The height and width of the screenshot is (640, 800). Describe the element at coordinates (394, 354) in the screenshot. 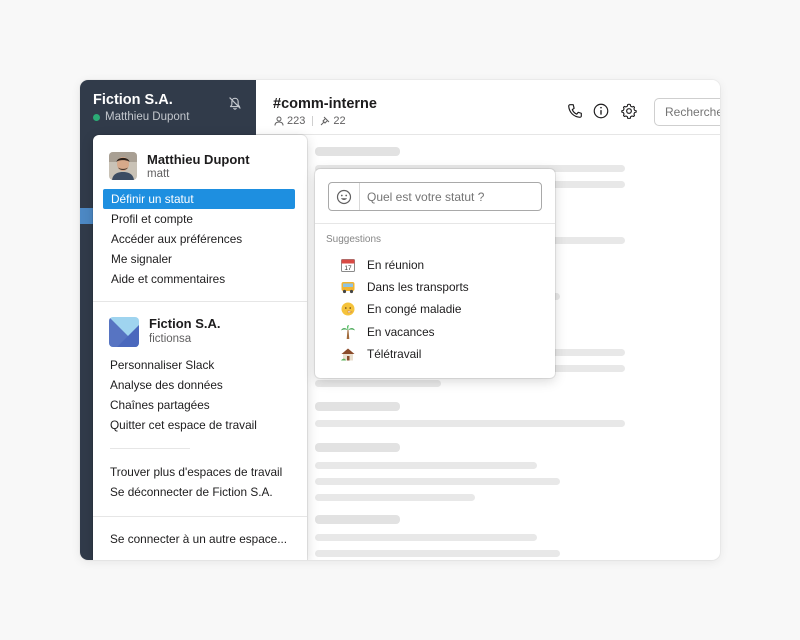

I see `suggestion-label: Télétravail` at that location.